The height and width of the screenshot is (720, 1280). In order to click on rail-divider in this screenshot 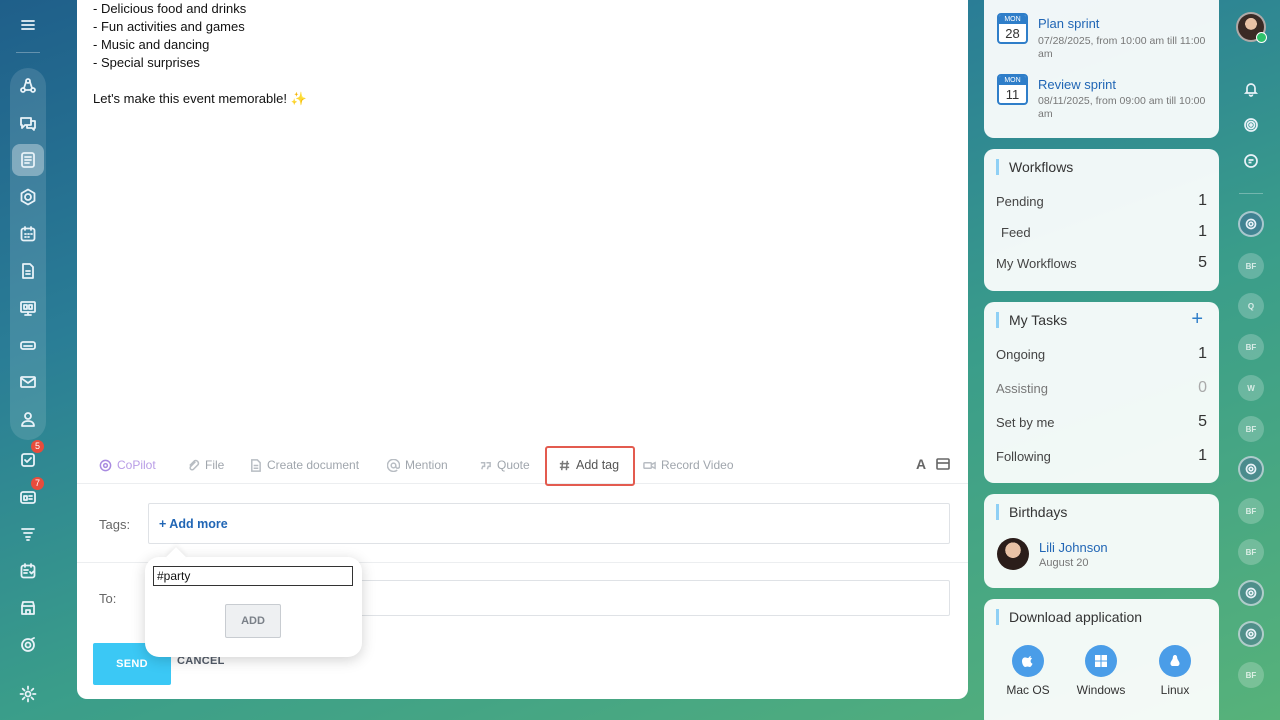, I will do `click(28, 52)`.